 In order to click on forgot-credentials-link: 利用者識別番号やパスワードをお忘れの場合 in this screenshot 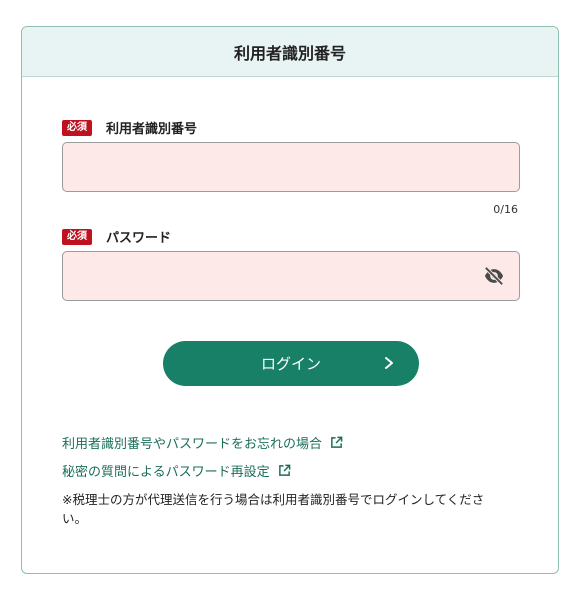, I will do `click(202, 442)`.